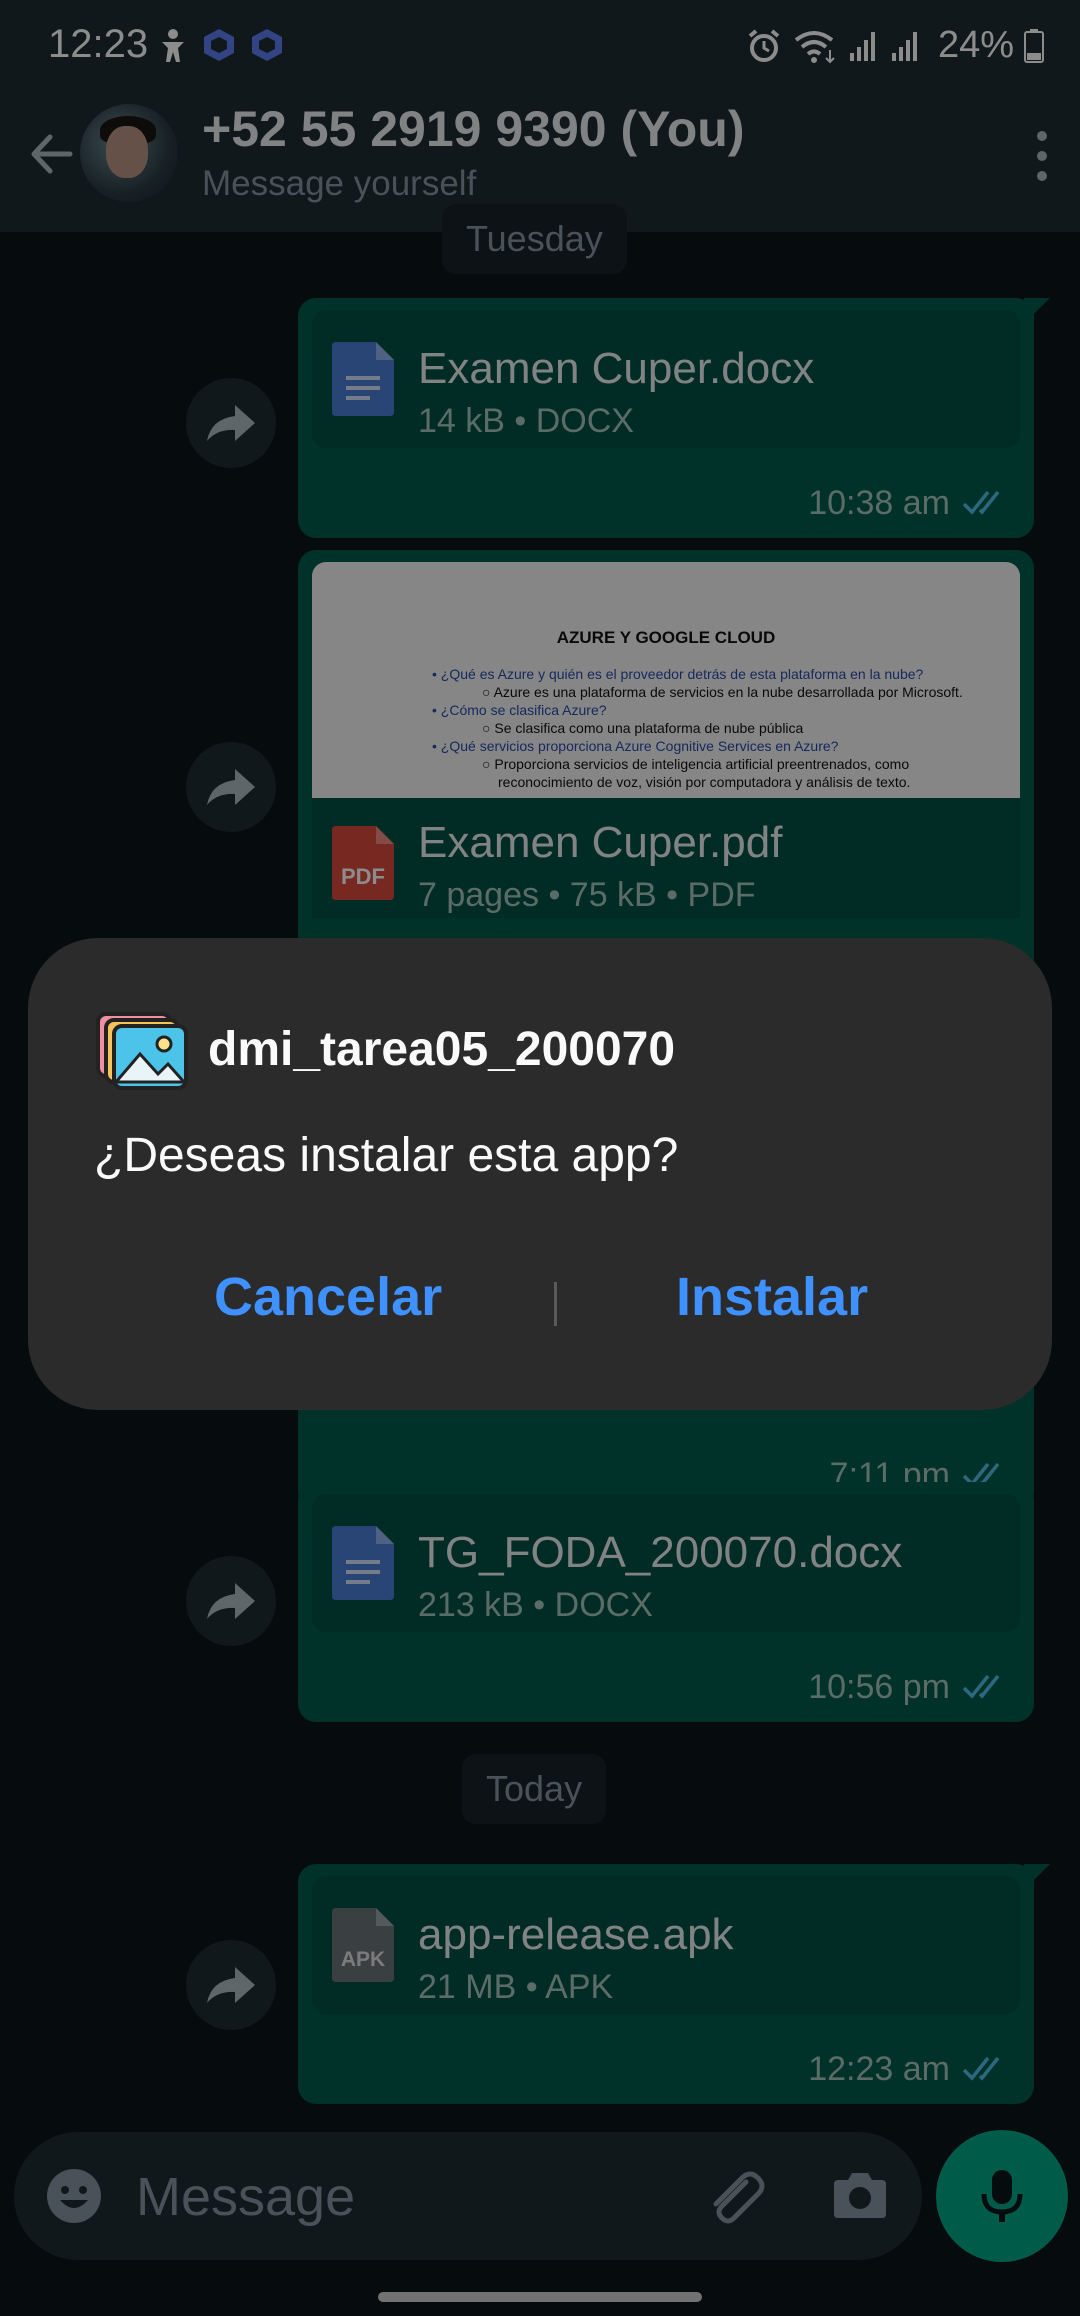 This screenshot has height=2316, width=1080. Describe the element at coordinates (142, 1051) in the screenshot. I see `gallery-app-icon` at that location.